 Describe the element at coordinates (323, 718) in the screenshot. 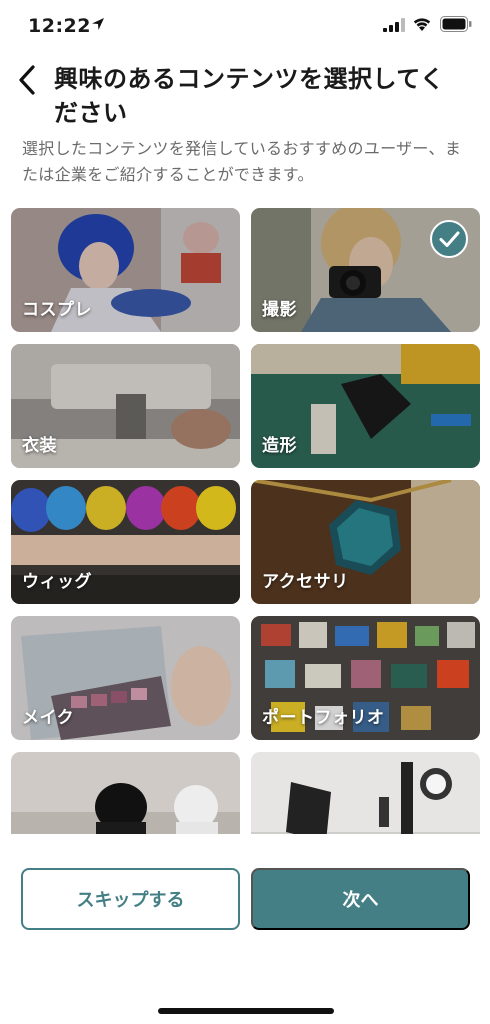

I see `category-label: ポートフォリオ` at that location.